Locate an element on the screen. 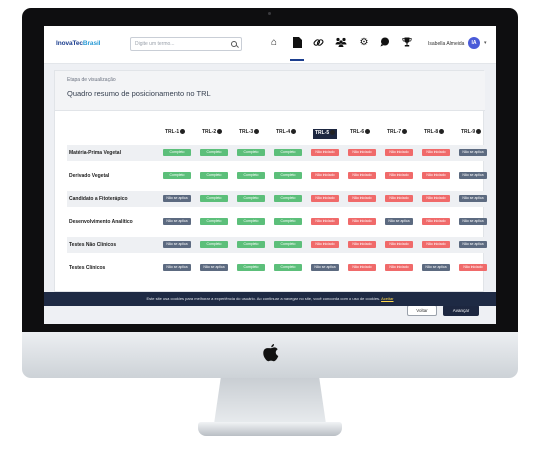 The width and height of the screenshot is (538, 453). trl-column-header: TRL-1 is located at coordinates (175, 134).